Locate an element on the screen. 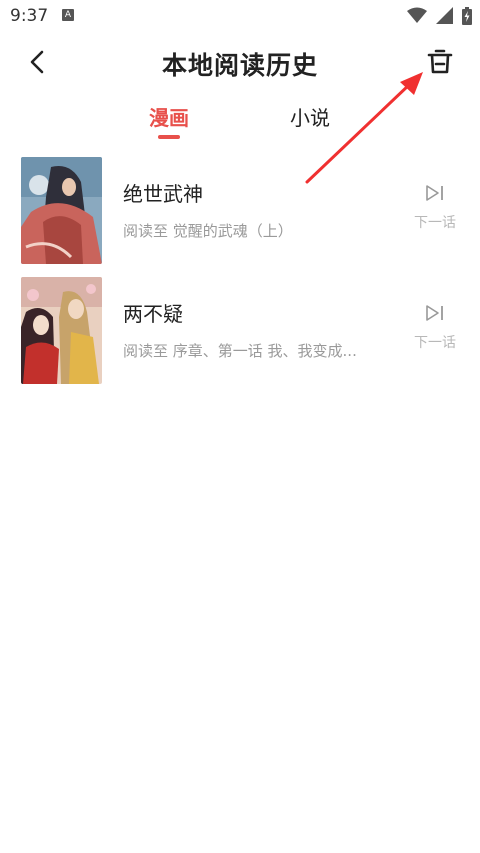 The width and height of the screenshot is (480, 853). wifi-icon is located at coordinates (416, 15).